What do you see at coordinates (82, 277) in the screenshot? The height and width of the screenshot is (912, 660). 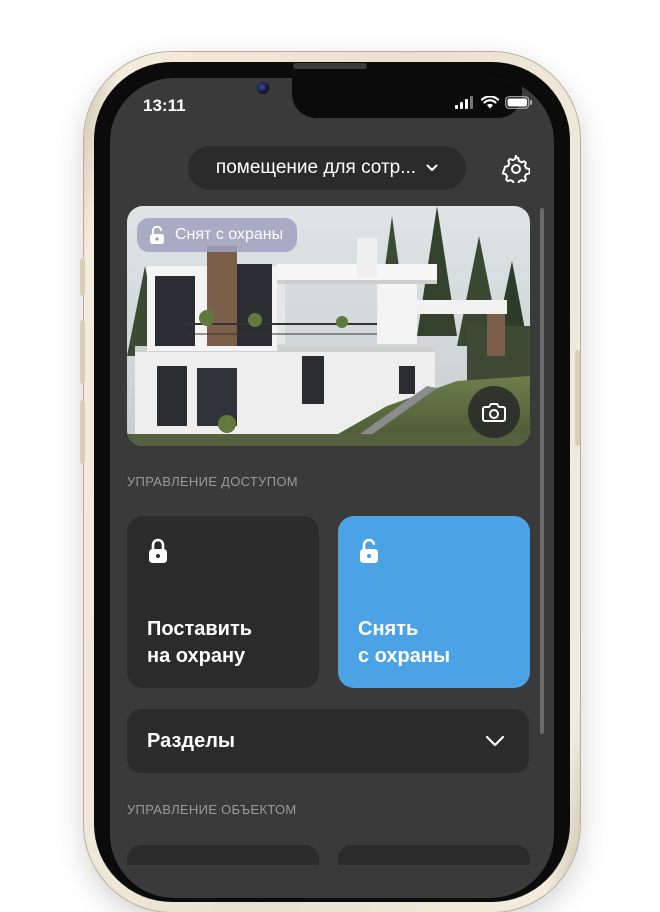 I see `mute-switch` at bounding box center [82, 277].